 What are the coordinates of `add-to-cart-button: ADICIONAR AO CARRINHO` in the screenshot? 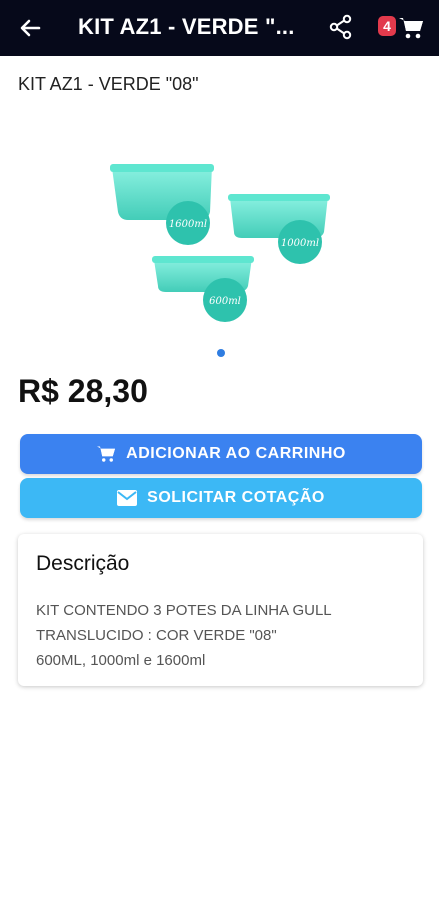 It's located at (221, 454).